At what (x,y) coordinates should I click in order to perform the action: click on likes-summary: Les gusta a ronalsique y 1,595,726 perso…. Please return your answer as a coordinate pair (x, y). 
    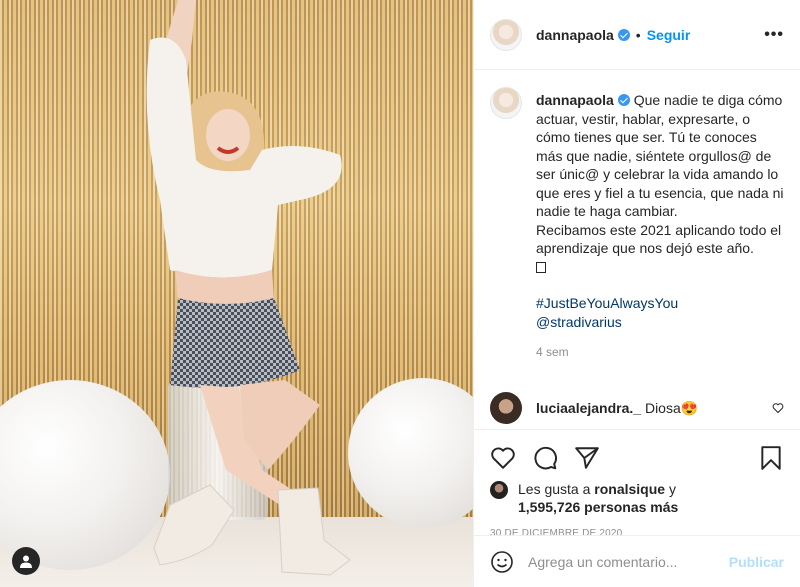
    Looking at the image, I should click on (637, 498).